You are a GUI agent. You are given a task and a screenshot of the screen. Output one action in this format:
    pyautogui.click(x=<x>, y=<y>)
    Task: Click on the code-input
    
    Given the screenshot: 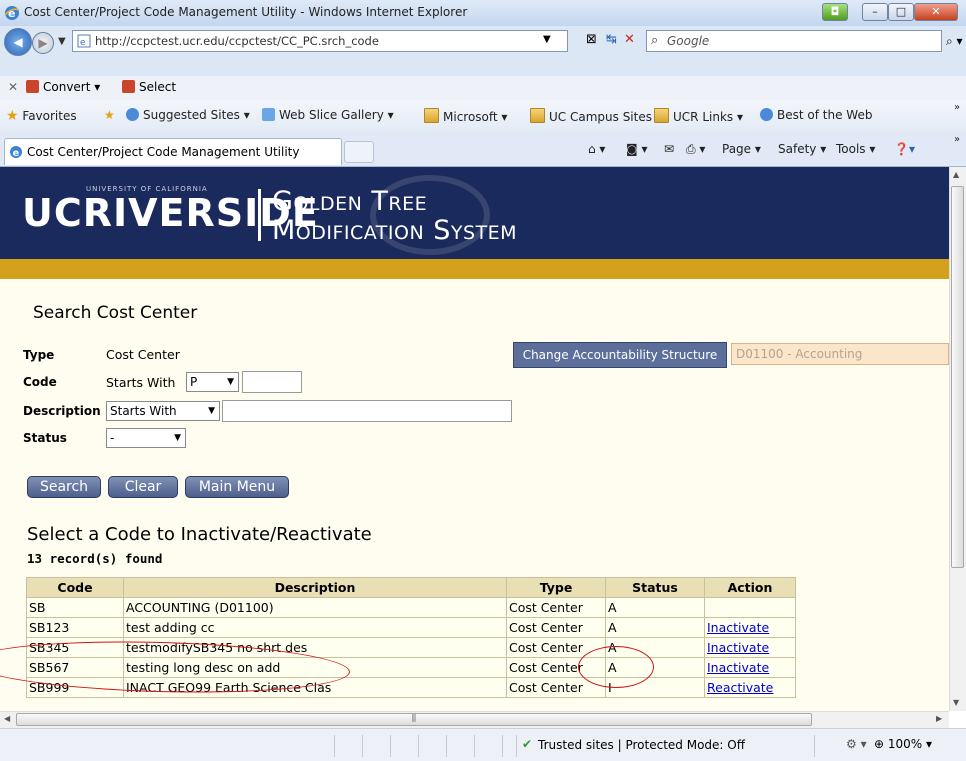 What is the action you would take?
    pyautogui.click(x=272, y=382)
    